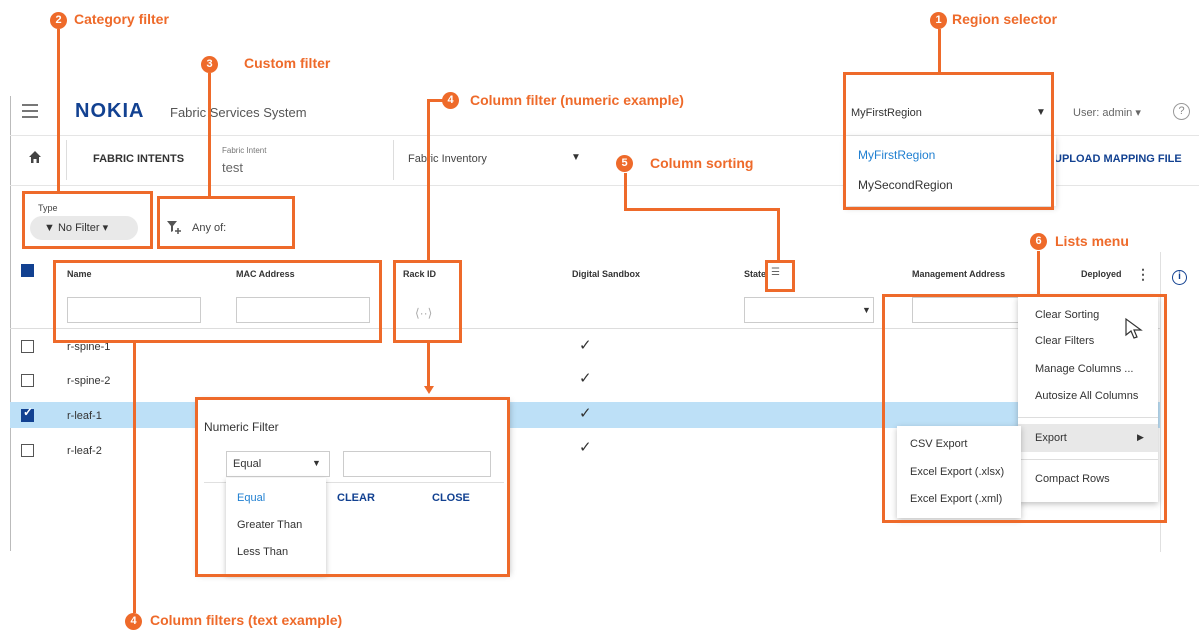  What do you see at coordinates (938, 20) in the screenshot?
I see `annotation-badge: 1` at bounding box center [938, 20].